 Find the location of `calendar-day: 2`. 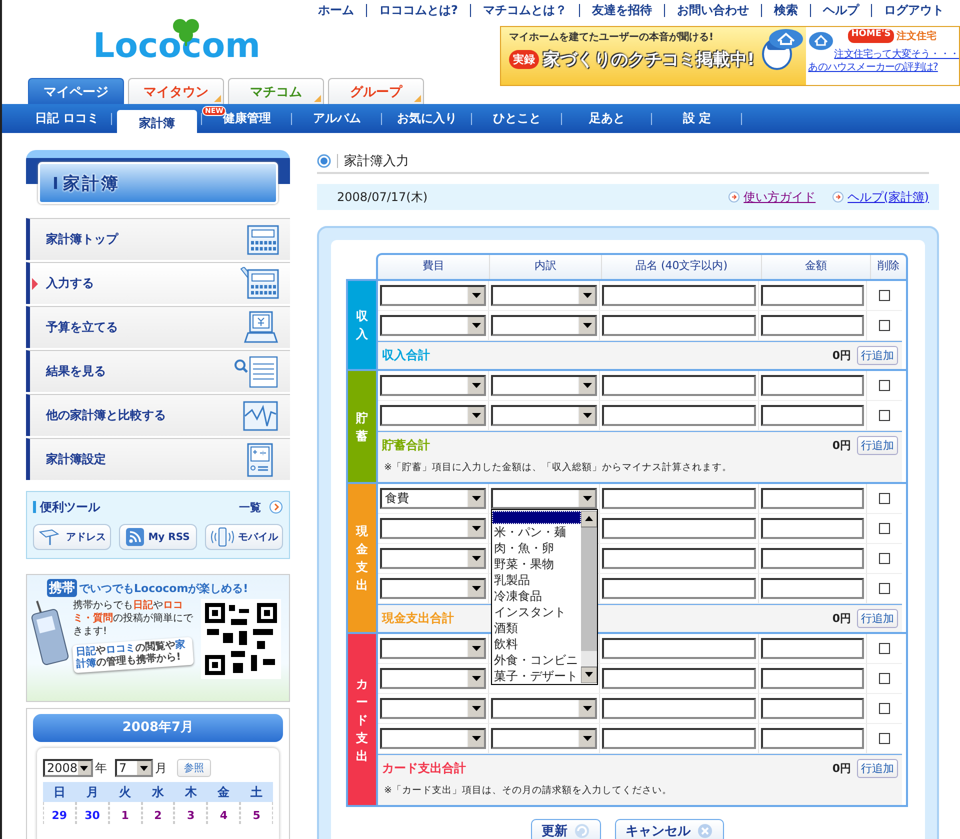

calendar-day: 2 is located at coordinates (158, 815).